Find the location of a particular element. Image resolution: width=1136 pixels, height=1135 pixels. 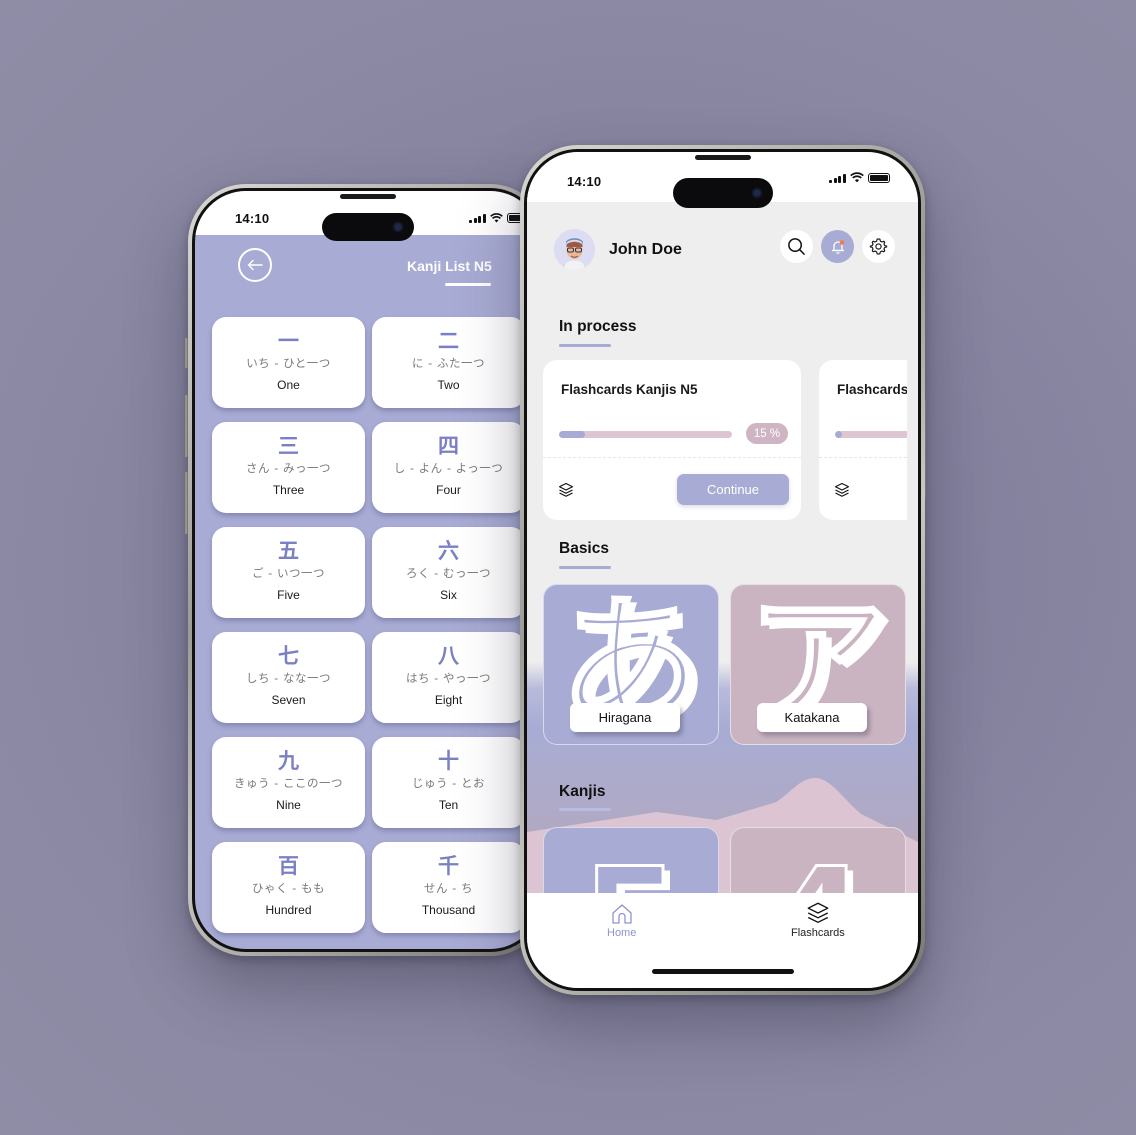

kanji-char: 七 is located at coordinates (288, 656).